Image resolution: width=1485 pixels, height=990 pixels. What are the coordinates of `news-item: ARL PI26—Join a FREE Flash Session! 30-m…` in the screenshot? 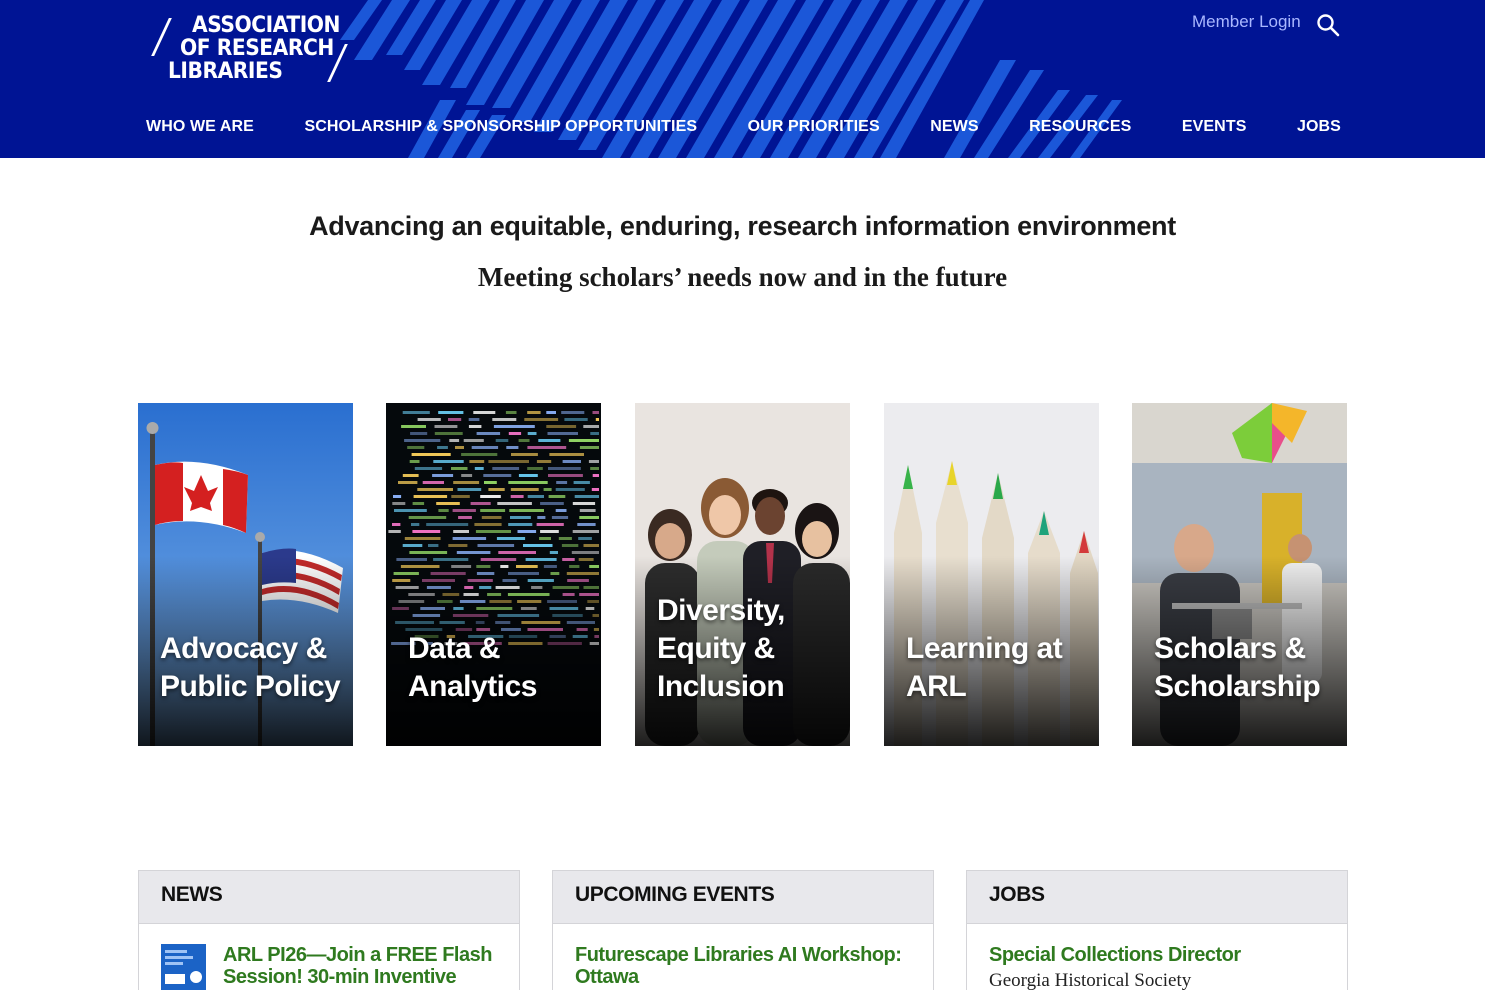 It's located at (329, 967).